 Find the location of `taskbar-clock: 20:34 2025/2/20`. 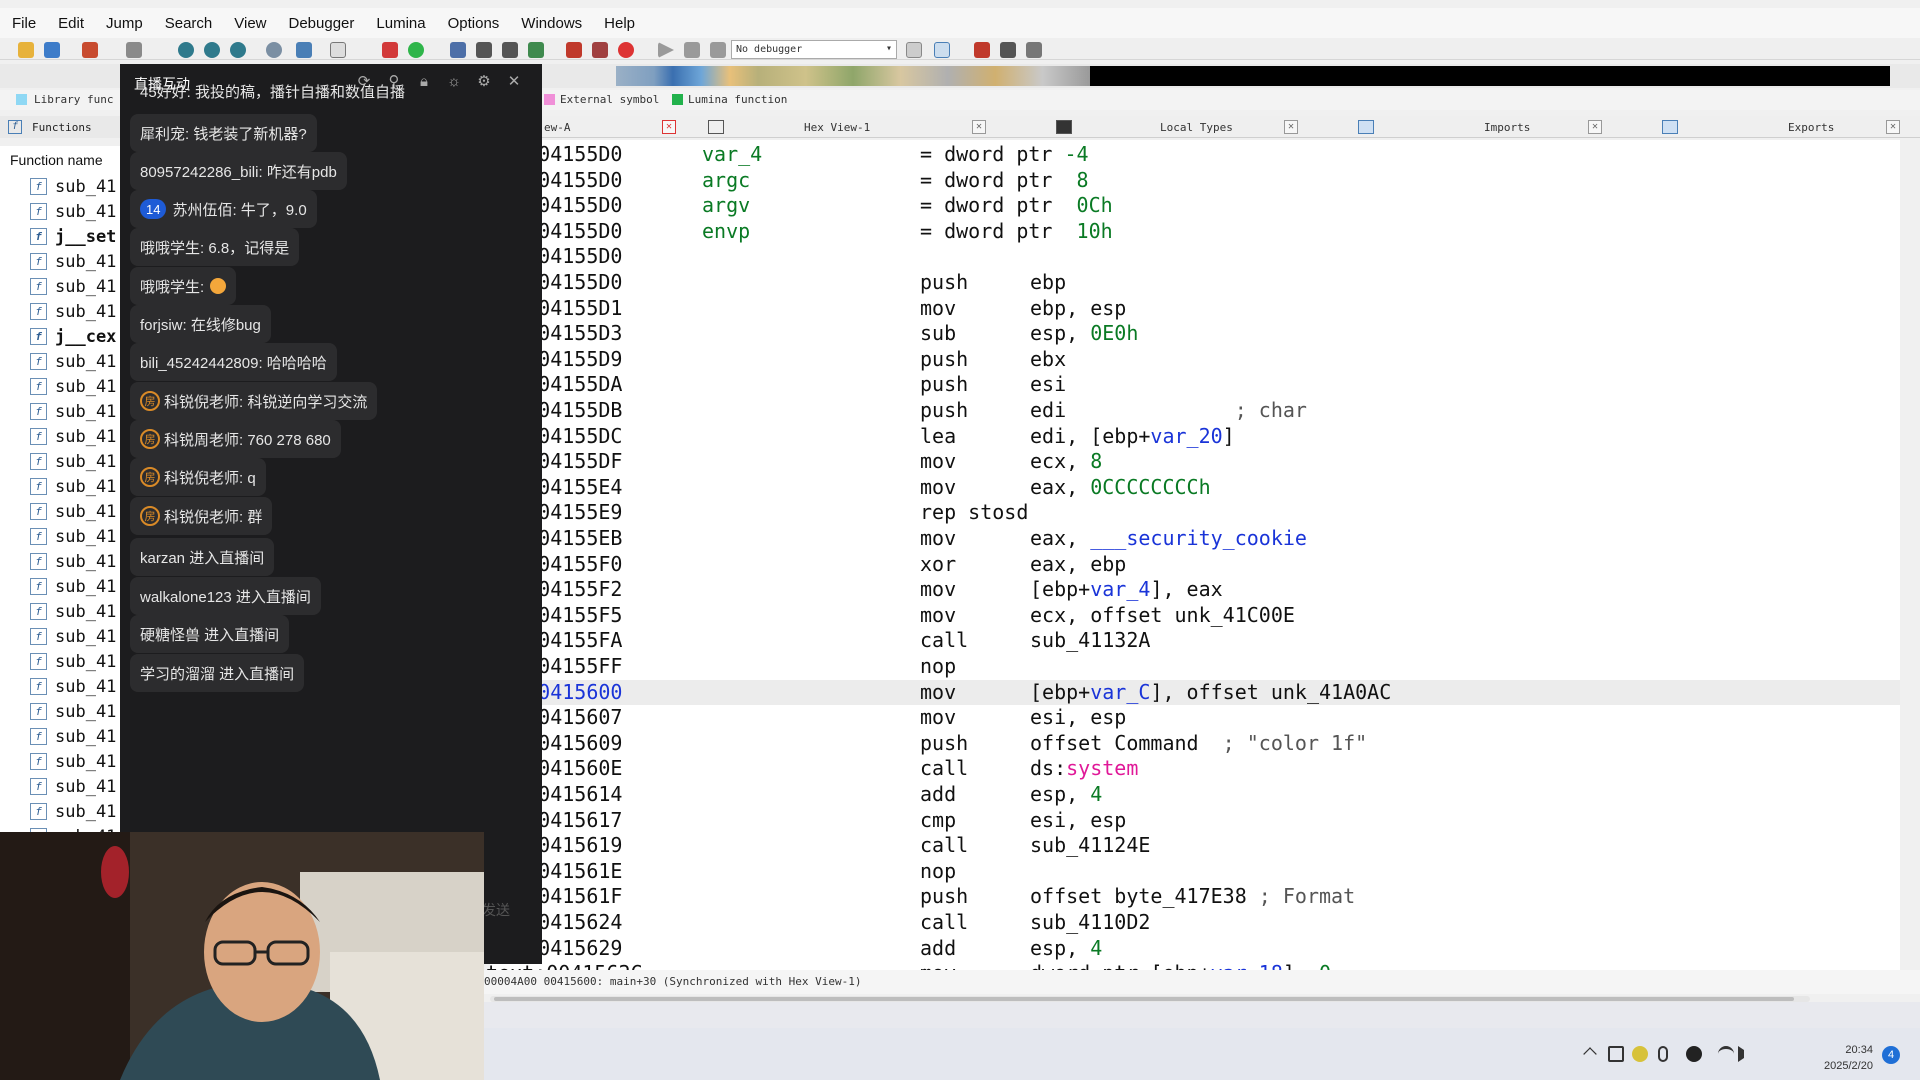

taskbar-clock: 20:34 2025/2/20 is located at coordinates (1848, 1058).